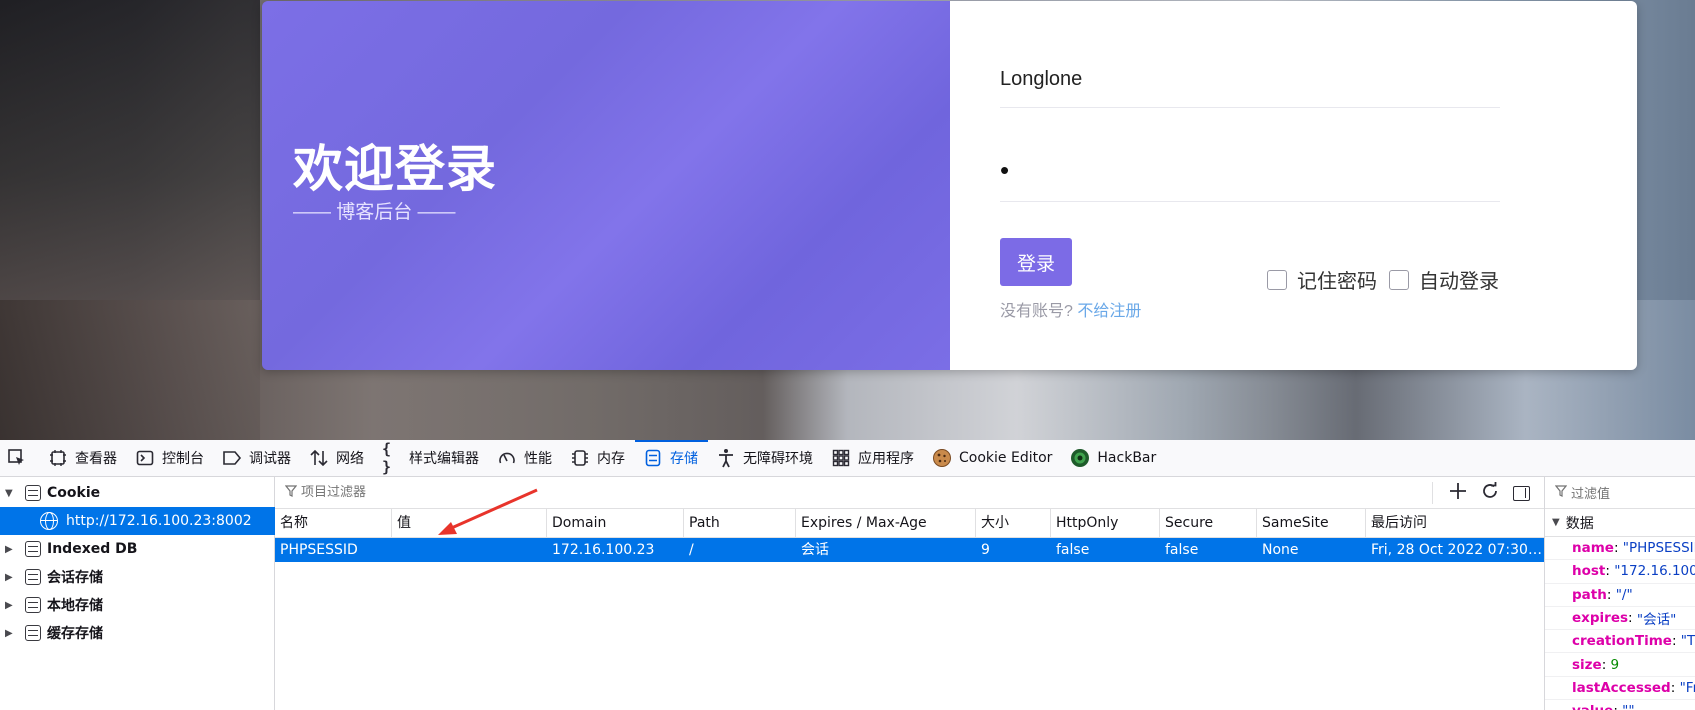 The width and height of the screenshot is (1695, 710). I want to click on item-filter-input, so click(501, 492).